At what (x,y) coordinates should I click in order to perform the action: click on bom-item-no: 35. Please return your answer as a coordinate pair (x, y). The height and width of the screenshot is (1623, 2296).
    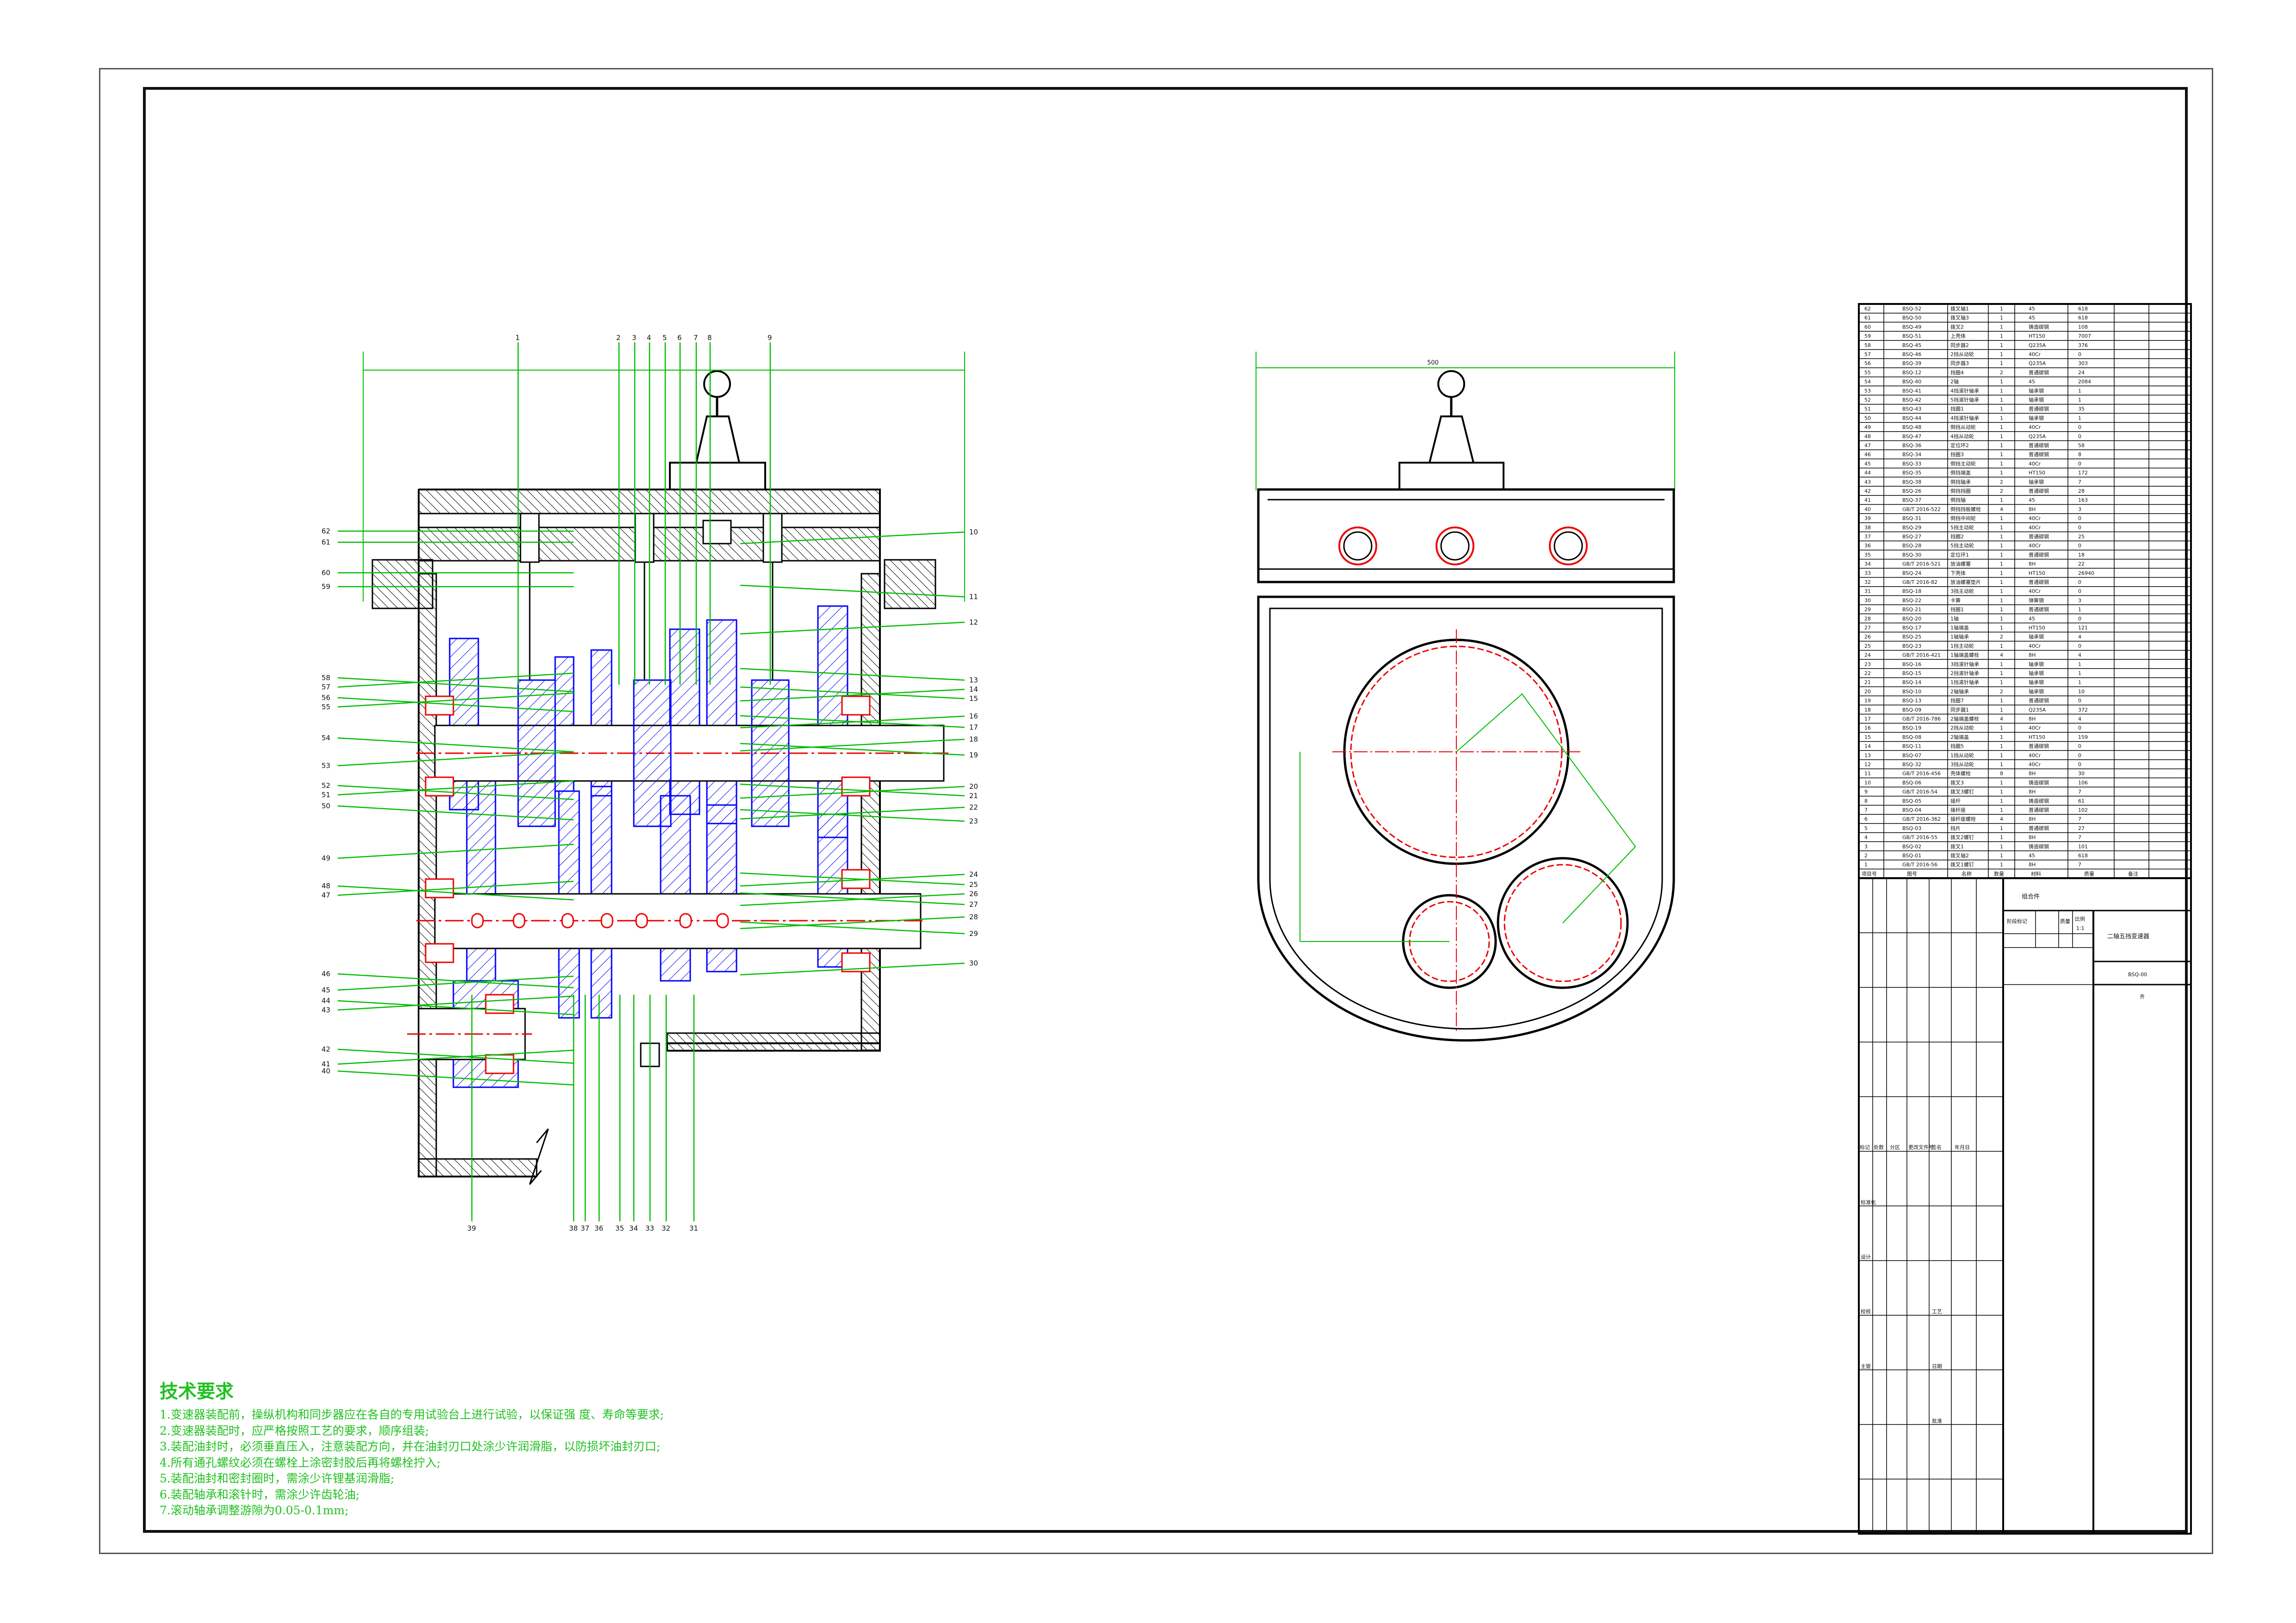
    Looking at the image, I should click on (1867, 555).